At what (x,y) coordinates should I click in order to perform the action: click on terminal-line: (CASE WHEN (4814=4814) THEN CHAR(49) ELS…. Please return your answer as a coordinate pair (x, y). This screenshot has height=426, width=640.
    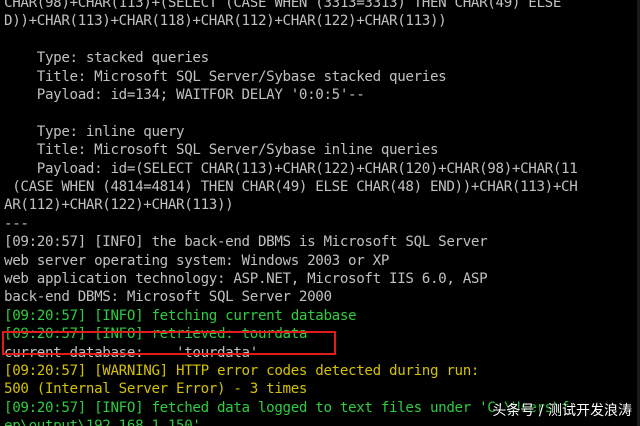
    Looking at the image, I should click on (291, 187).